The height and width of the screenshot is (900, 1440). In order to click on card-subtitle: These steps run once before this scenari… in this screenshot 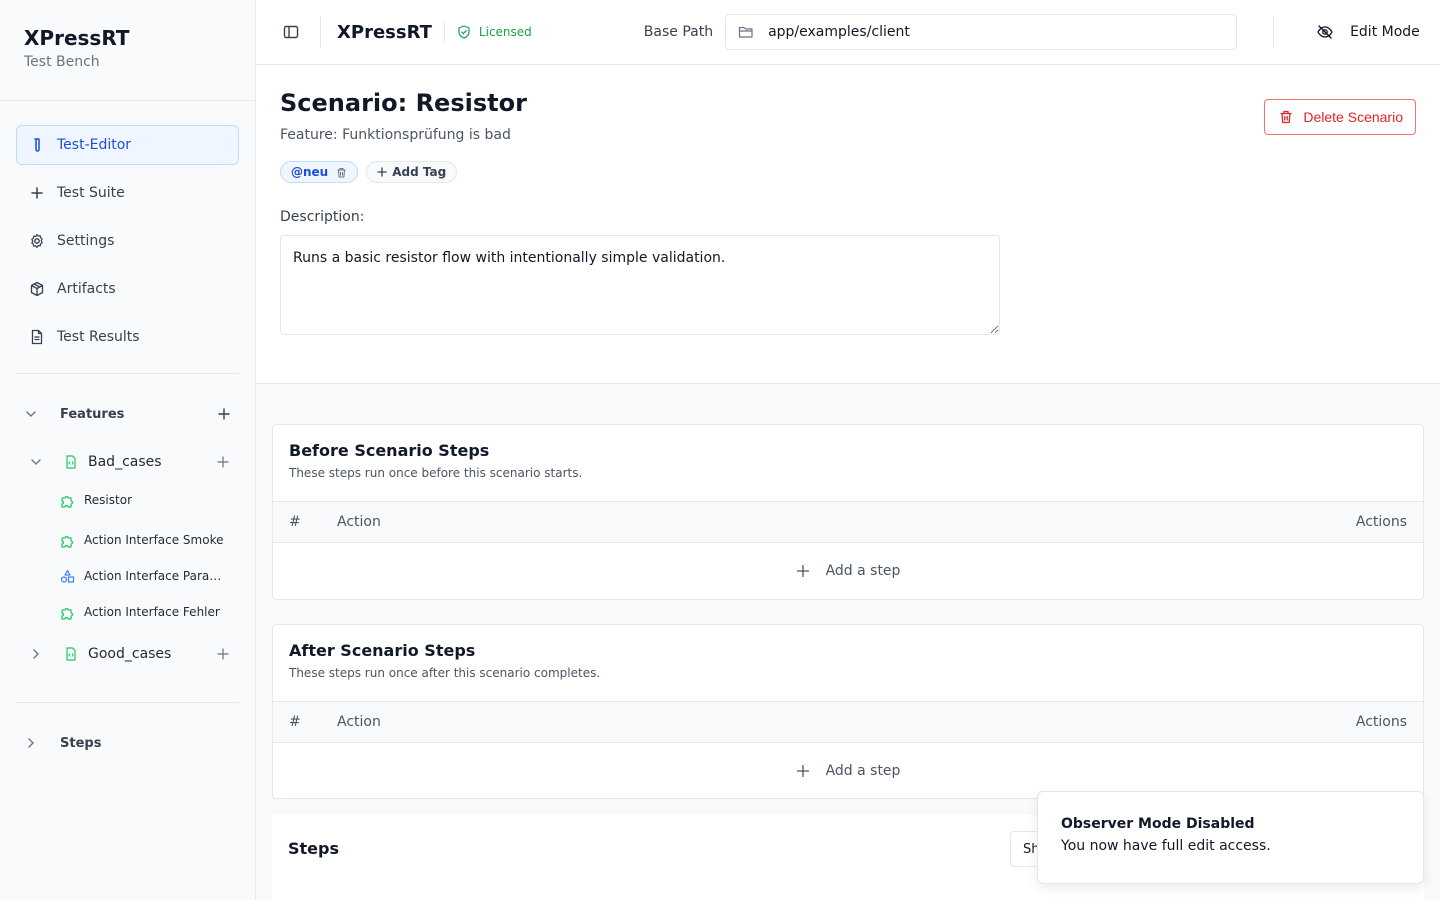, I will do `click(436, 473)`.